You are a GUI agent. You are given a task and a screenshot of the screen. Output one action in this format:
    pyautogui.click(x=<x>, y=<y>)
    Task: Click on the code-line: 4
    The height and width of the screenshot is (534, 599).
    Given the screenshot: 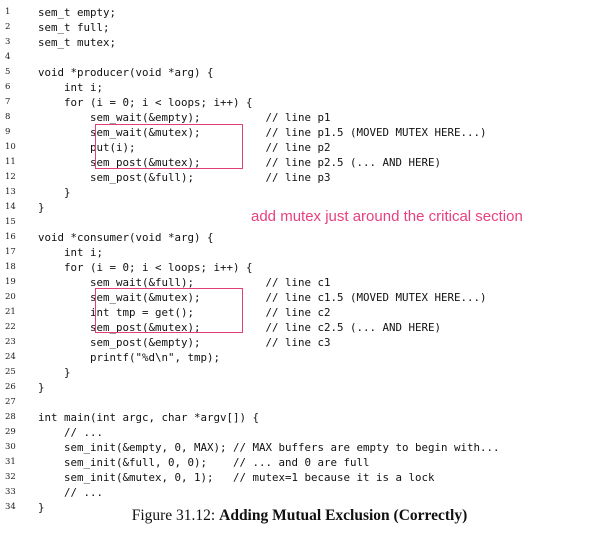 What is the action you would take?
    pyautogui.click(x=299, y=57)
    